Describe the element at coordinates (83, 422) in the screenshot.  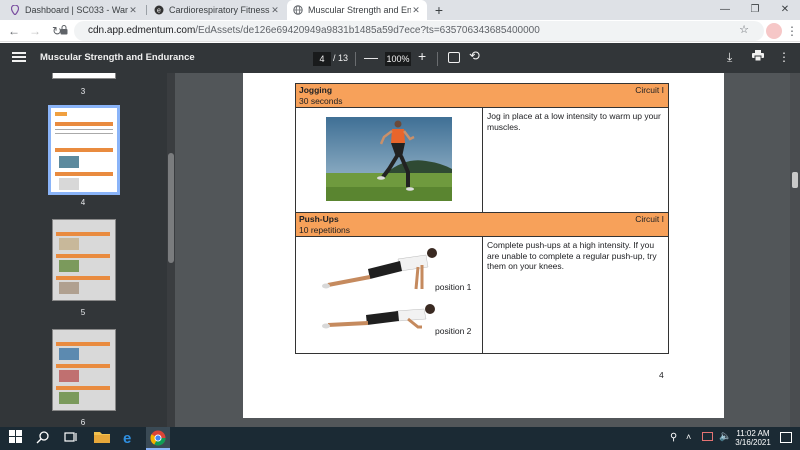
I see `thumbnail-label: 6` at that location.